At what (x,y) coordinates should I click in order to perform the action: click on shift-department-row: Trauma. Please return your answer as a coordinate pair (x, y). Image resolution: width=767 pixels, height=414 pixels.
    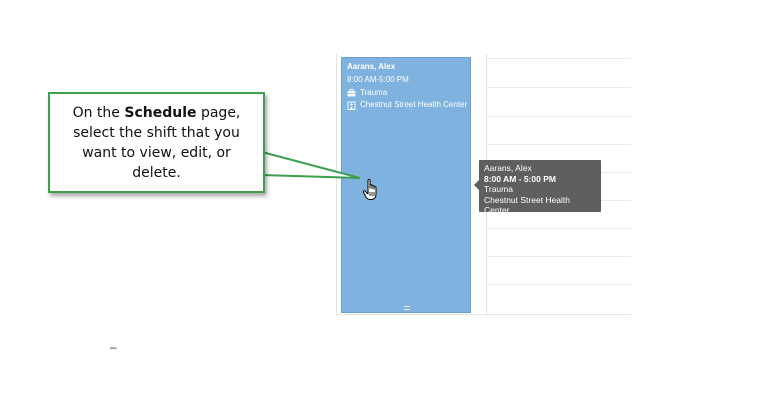
    Looking at the image, I should click on (367, 92).